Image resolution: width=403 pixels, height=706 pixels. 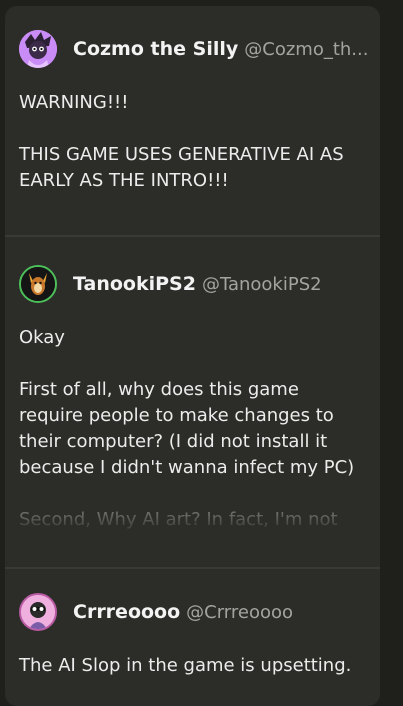 What do you see at coordinates (134, 284) in the screenshot?
I see `author-name: TanookiPS2` at bounding box center [134, 284].